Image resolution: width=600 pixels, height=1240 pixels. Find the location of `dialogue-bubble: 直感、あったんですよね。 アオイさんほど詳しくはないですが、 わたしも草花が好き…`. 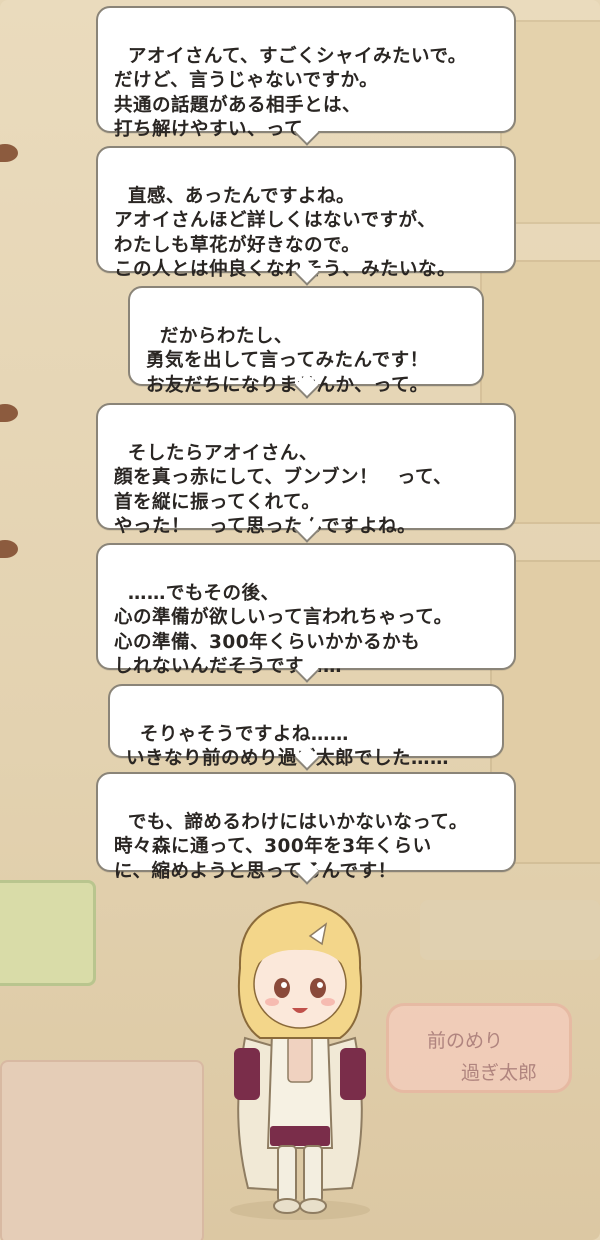

dialogue-bubble: 直感、あったんですよね。 アオイさんほど詳しくはないですが、 わたしも草花が好き… is located at coordinates (306, 216).